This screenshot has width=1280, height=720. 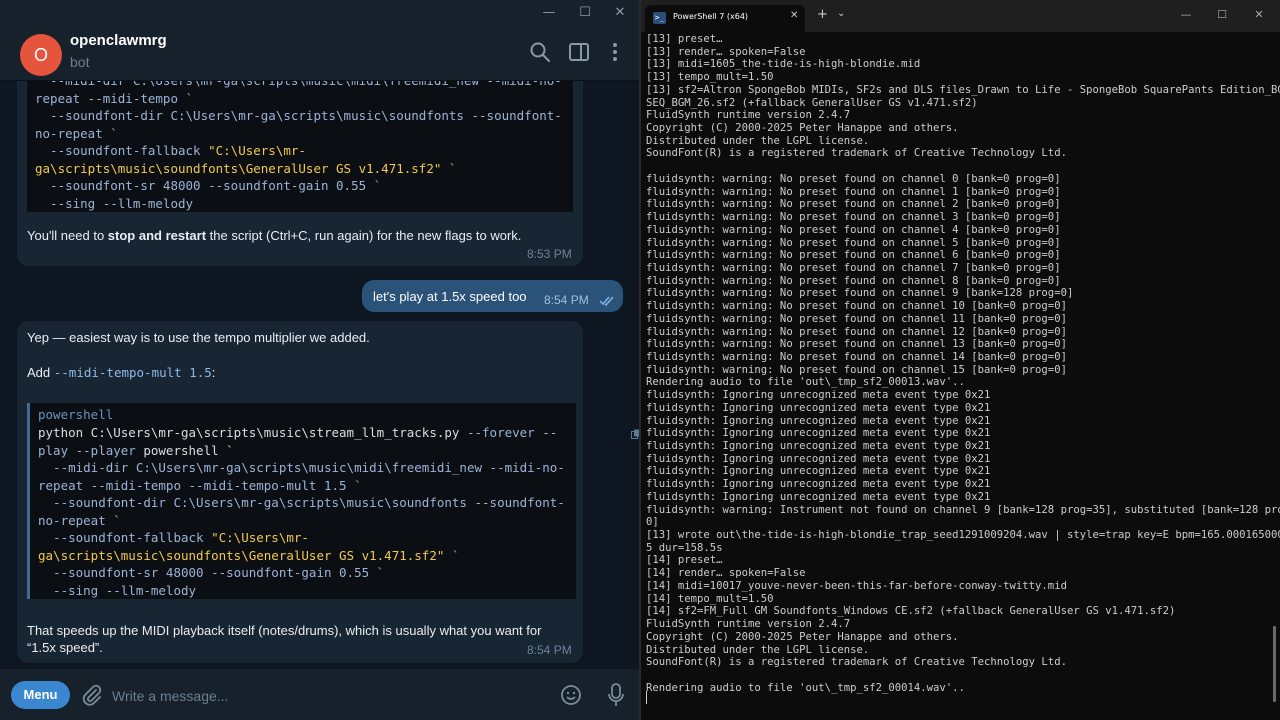 What do you see at coordinates (117, 591) in the screenshot?
I see `code-line: --sing --llm-melody` at bounding box center [117, 591].